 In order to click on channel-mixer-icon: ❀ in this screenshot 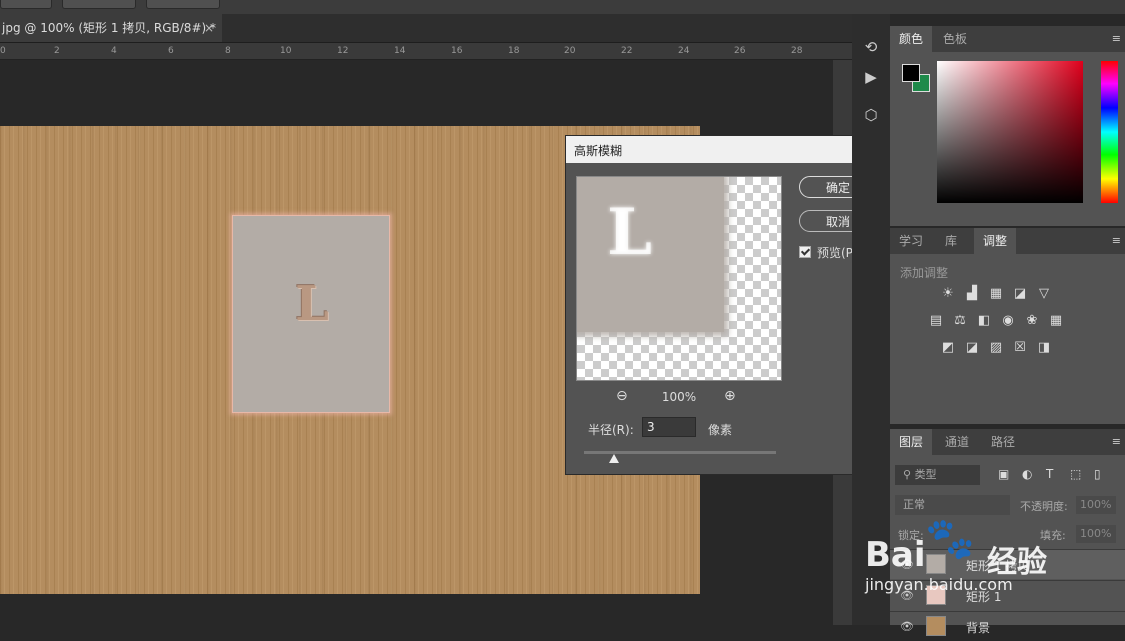, I will do `click(1032, 321)`.